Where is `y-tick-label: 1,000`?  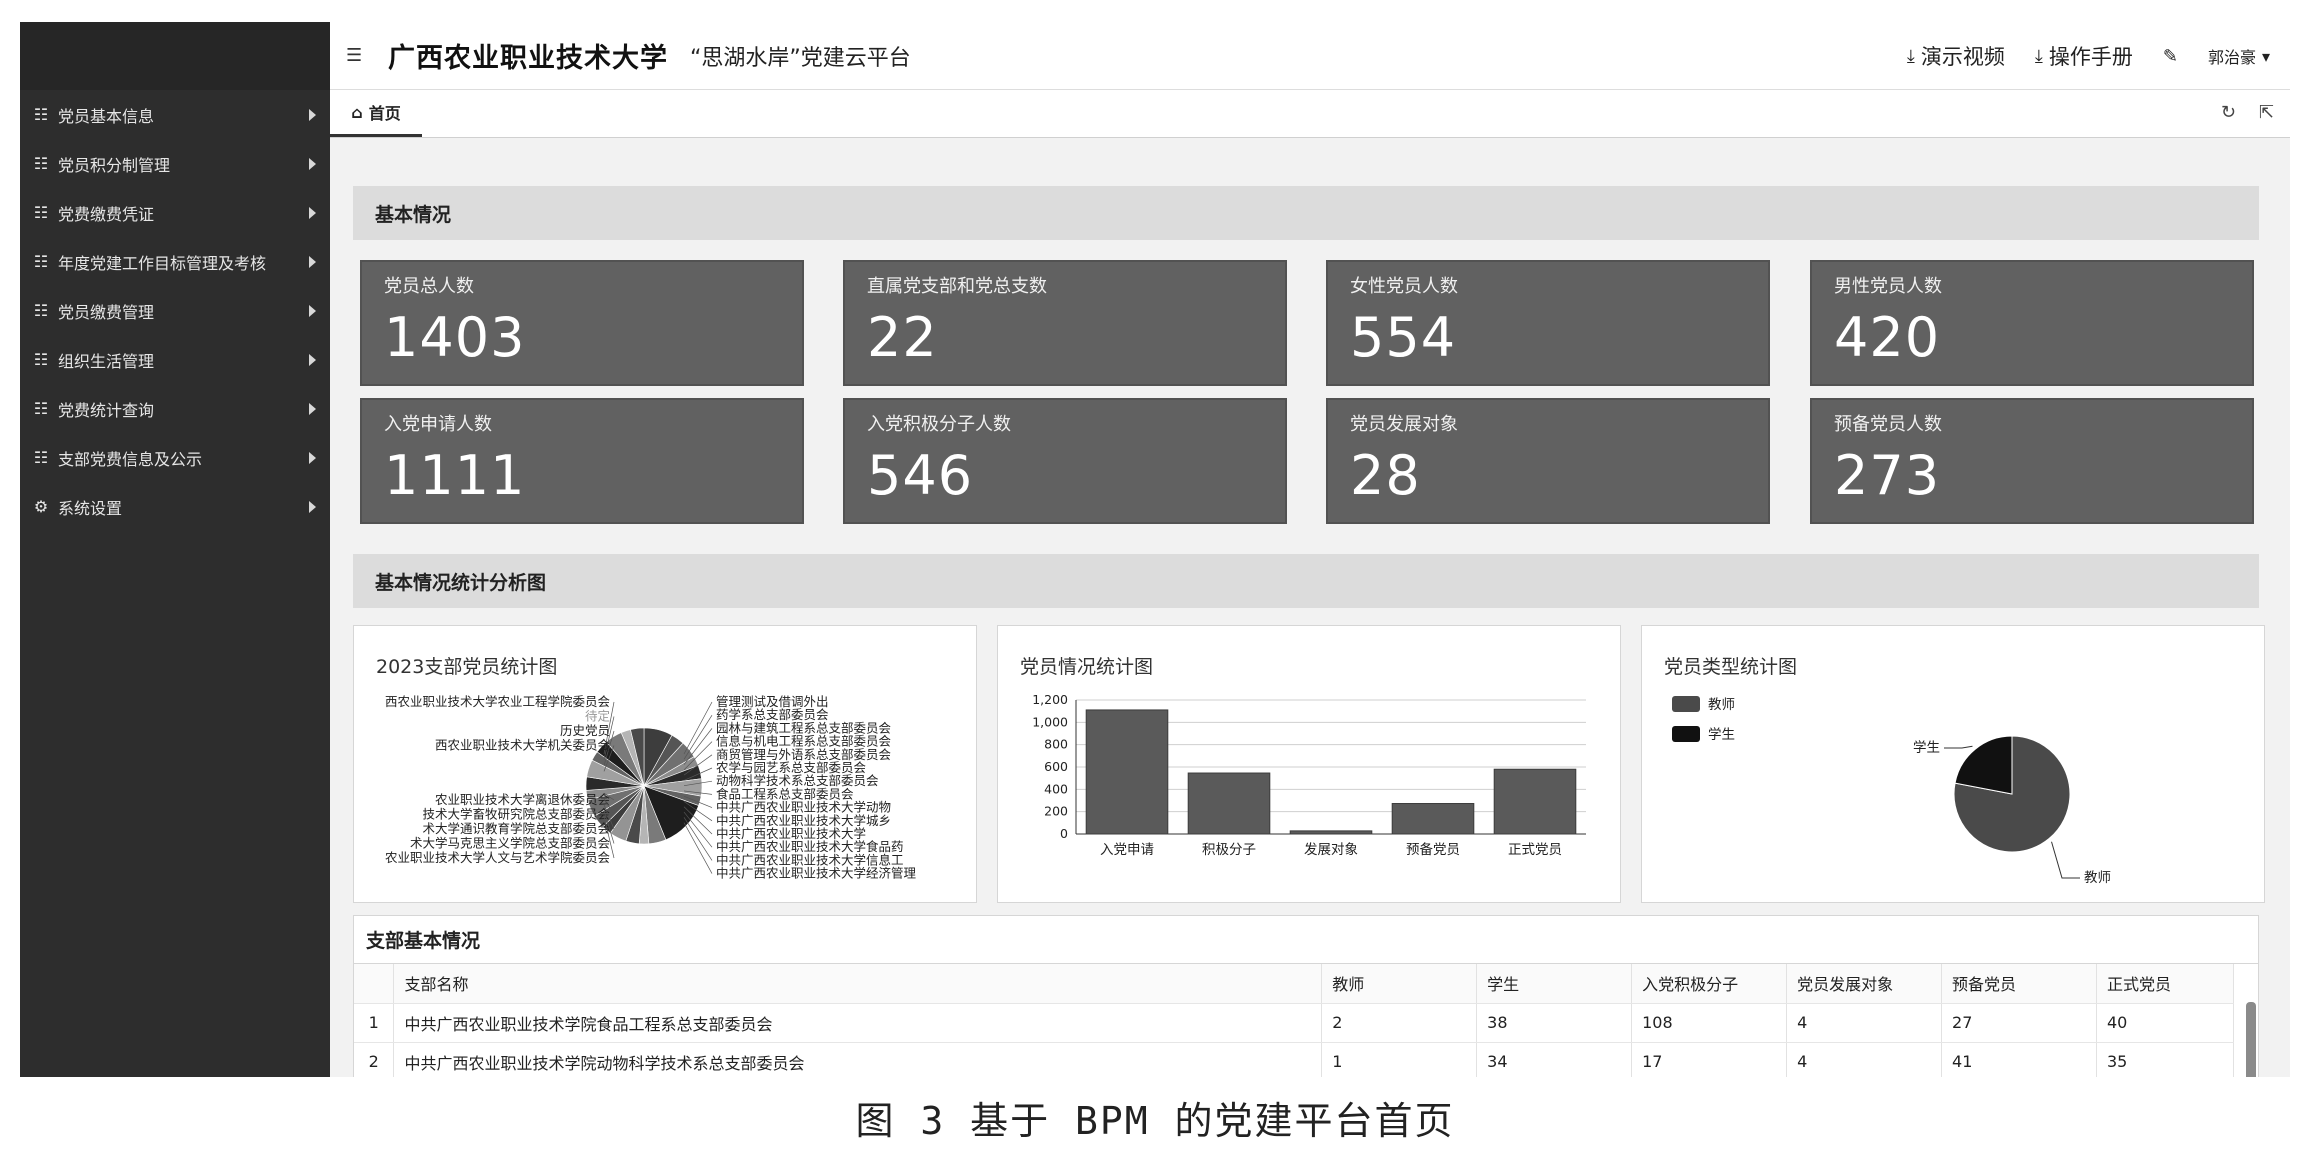 y-tick-label: 1,000 is located at coordinates (1050, 721).